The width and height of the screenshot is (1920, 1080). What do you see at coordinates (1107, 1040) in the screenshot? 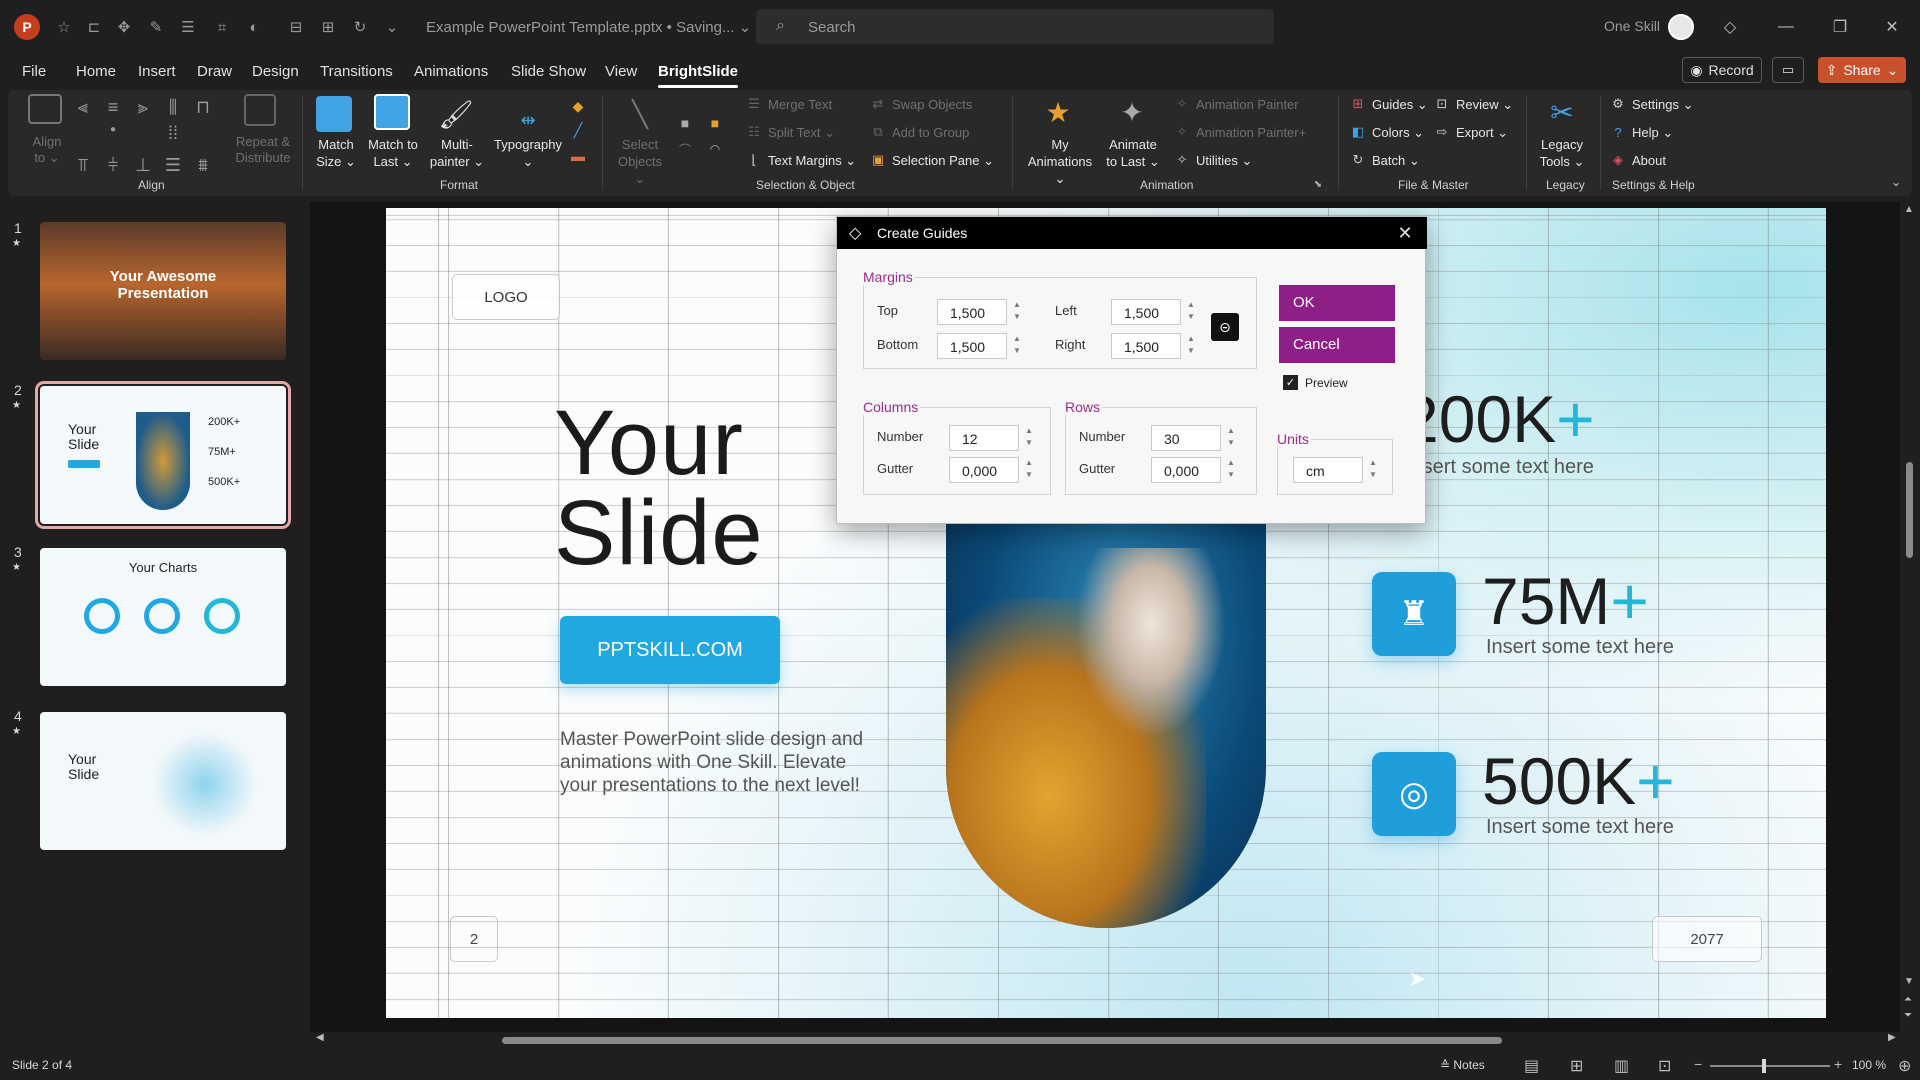
I see `horizontal-scrollbar: ◀ ▶` at bounding box center [1107, 1040].